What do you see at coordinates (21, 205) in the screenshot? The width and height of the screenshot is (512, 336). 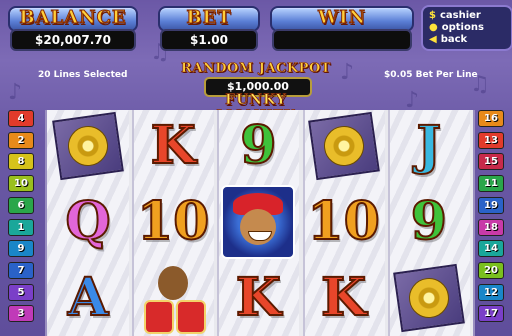 I see `line-tab-6: 6` at bounding box center [21, 205].